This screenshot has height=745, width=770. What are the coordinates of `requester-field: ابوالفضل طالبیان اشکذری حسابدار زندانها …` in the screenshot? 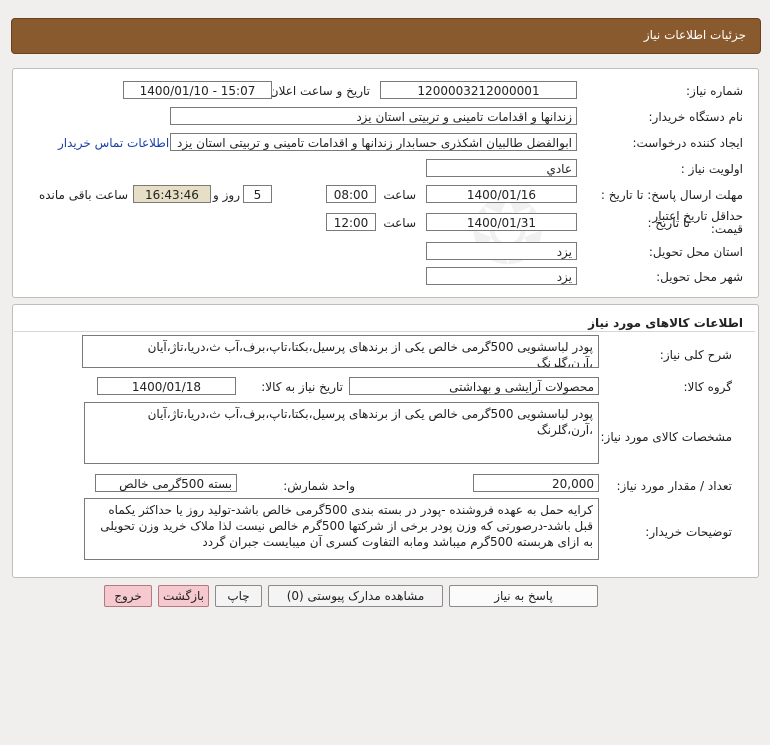 It's located at (373, 142).